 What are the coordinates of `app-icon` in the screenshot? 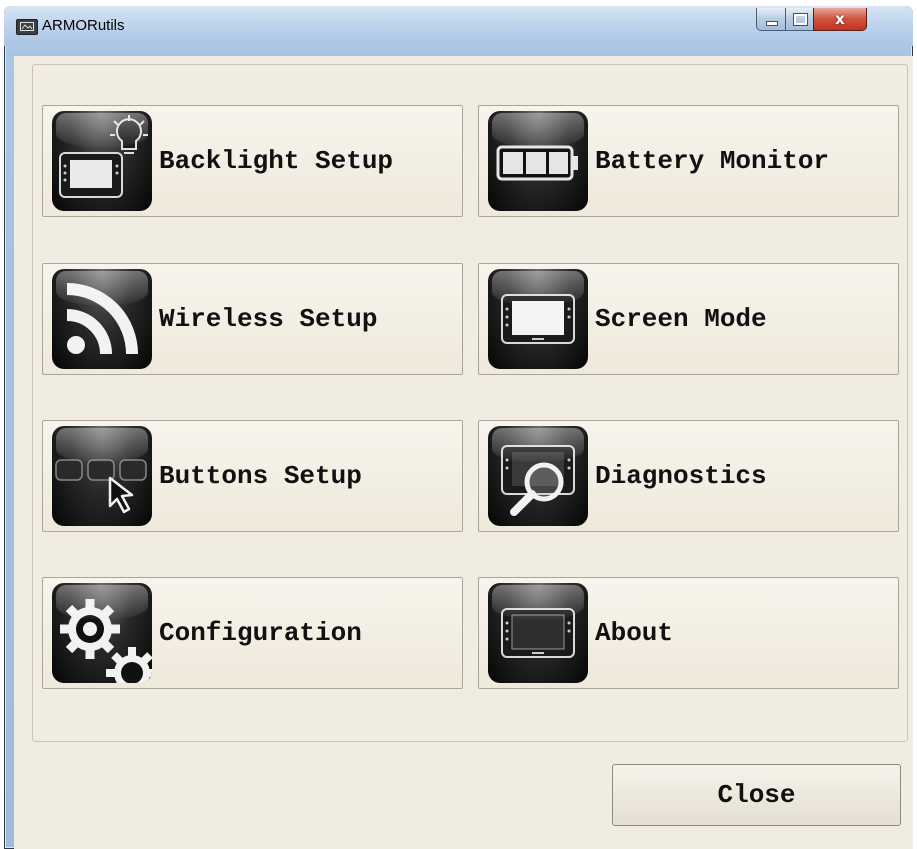 It's located at (27, 27).